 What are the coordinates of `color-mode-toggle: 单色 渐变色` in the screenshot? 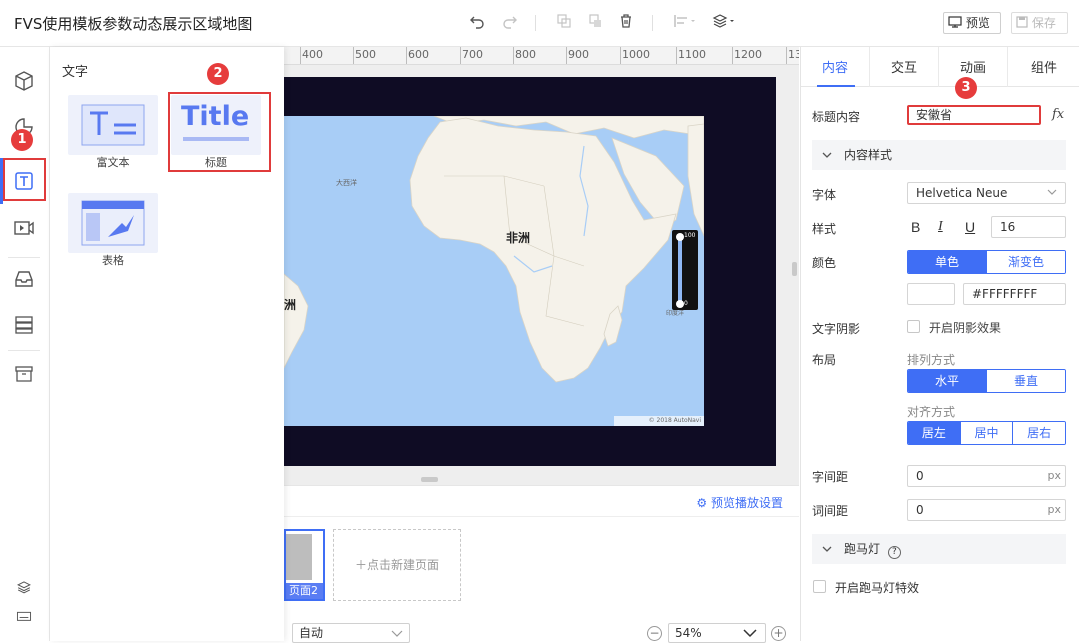 It's located at (986, 262).